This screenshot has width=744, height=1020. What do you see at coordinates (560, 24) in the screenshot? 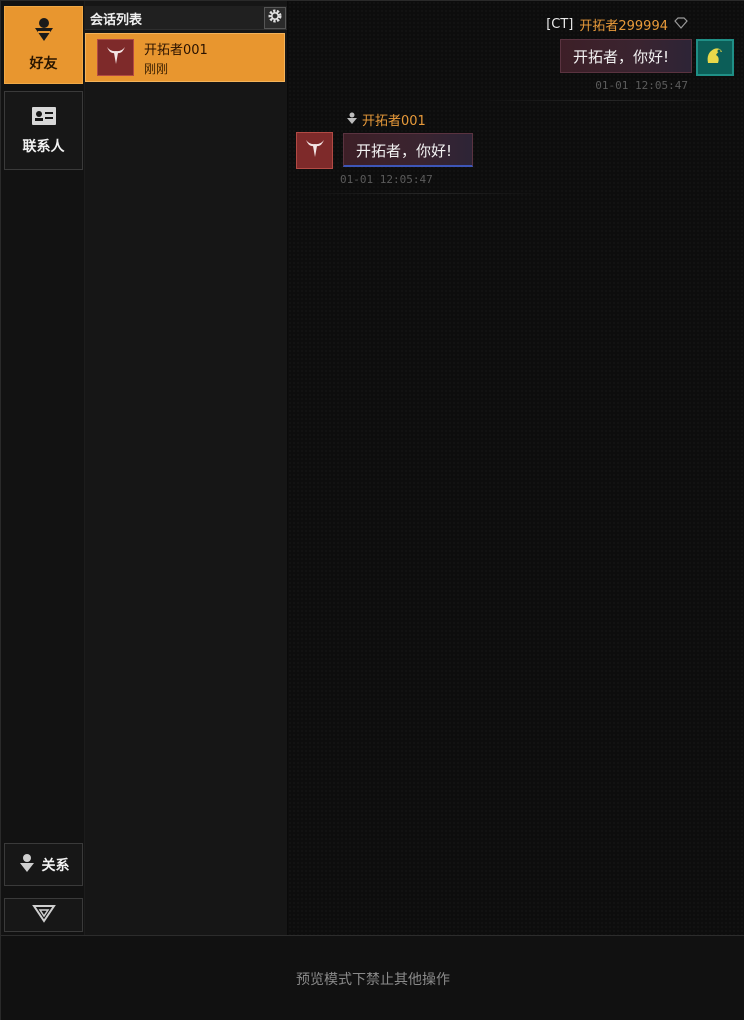
I see `guild-tag: [CT]` at bounding box center [560, 24].